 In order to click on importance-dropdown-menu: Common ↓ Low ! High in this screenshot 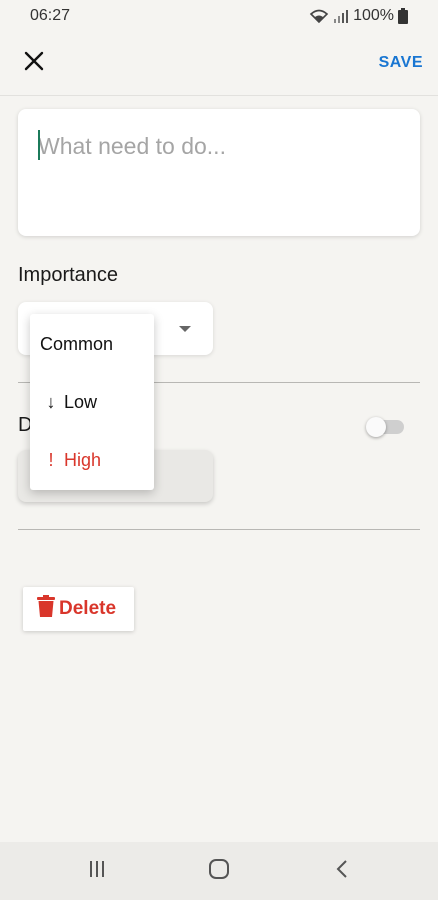, I will do `click(92, 402)`.